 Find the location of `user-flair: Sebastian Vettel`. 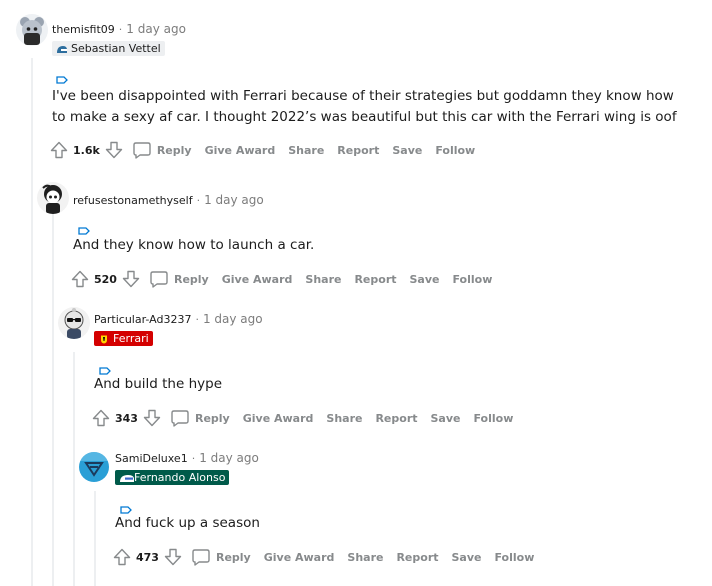

user-flair: Sebastian Vettel is located at coordinates (108, 48).